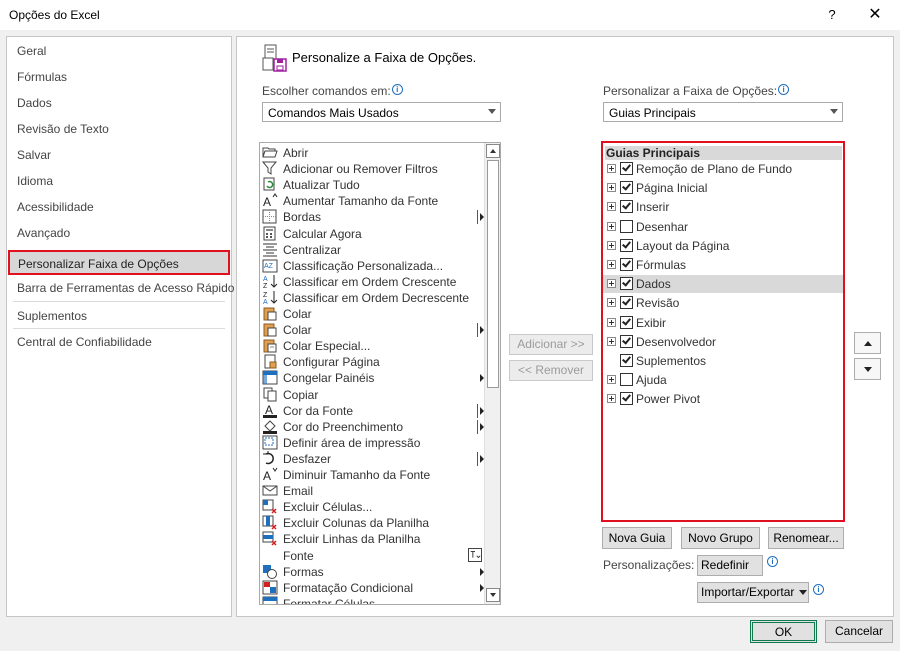 The image size is (900, 651). Describe the element at coordinates (372, 362) in the screenshot. I see `command-item: Configurar Página` at that location.